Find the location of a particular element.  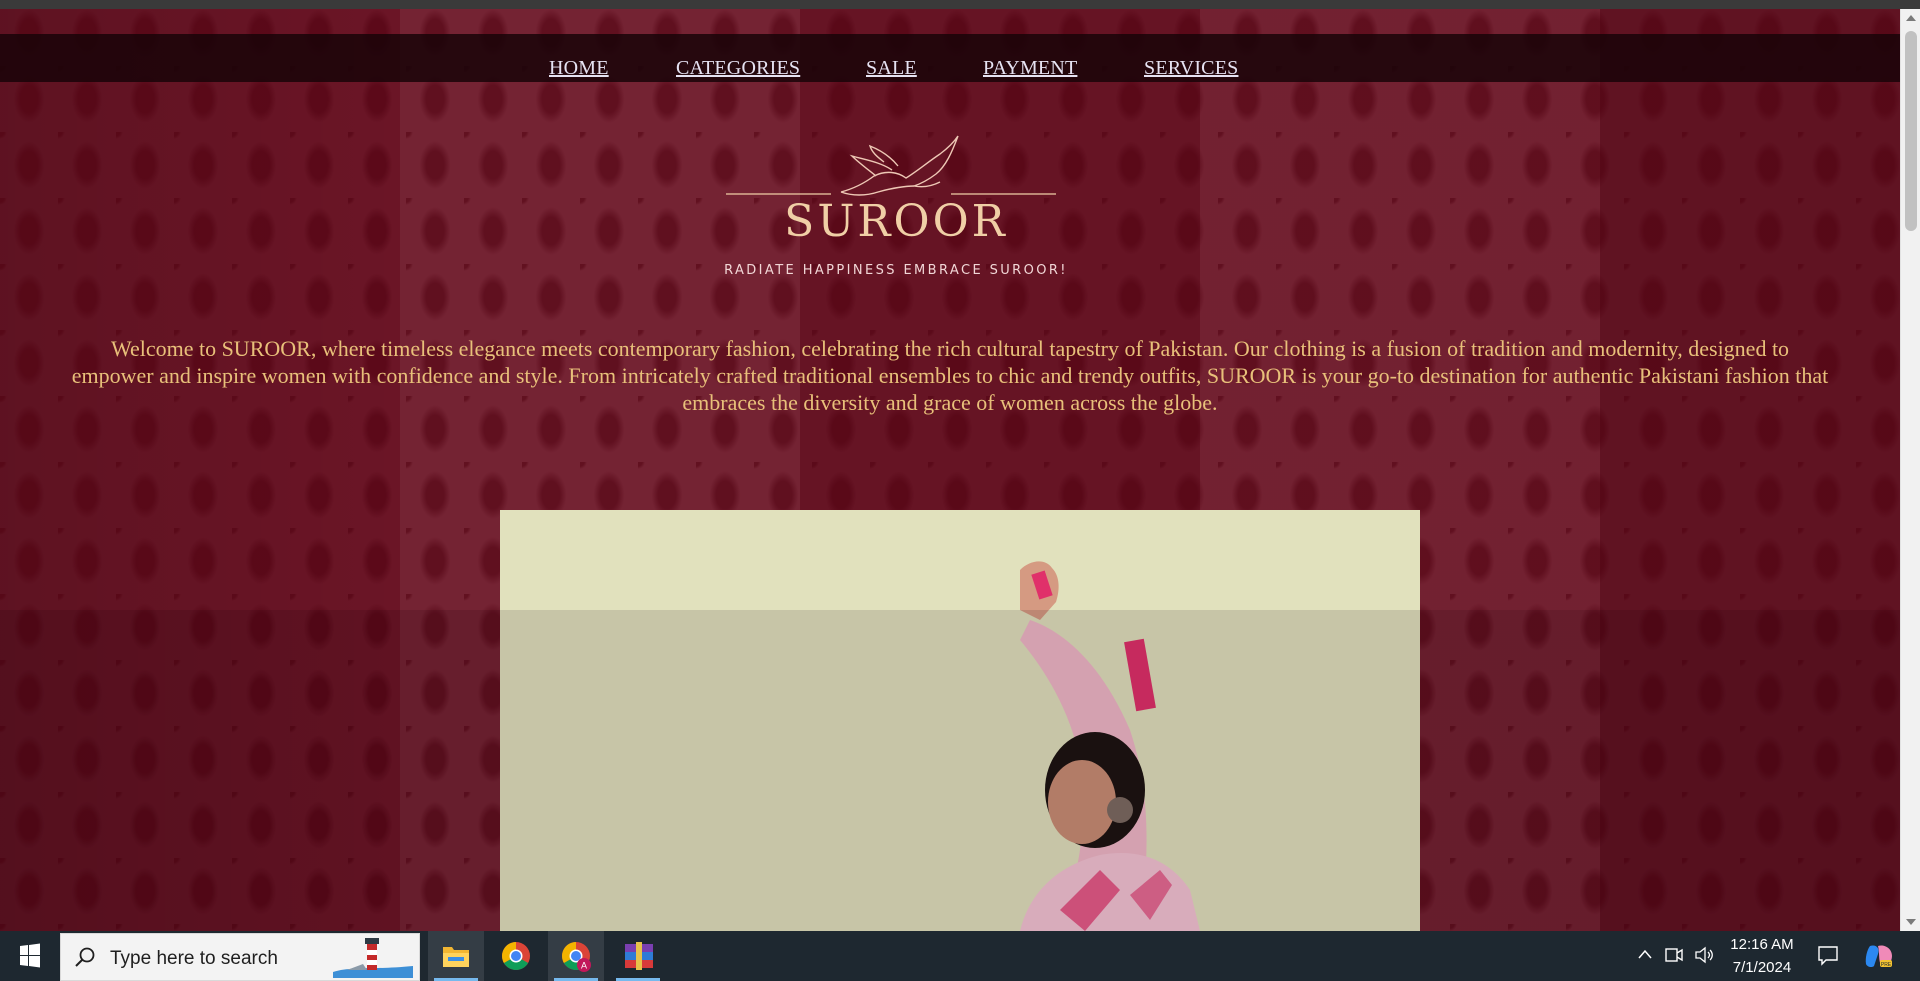

taskbar-search-box: Type here to search is located at coordinates (240, 957).